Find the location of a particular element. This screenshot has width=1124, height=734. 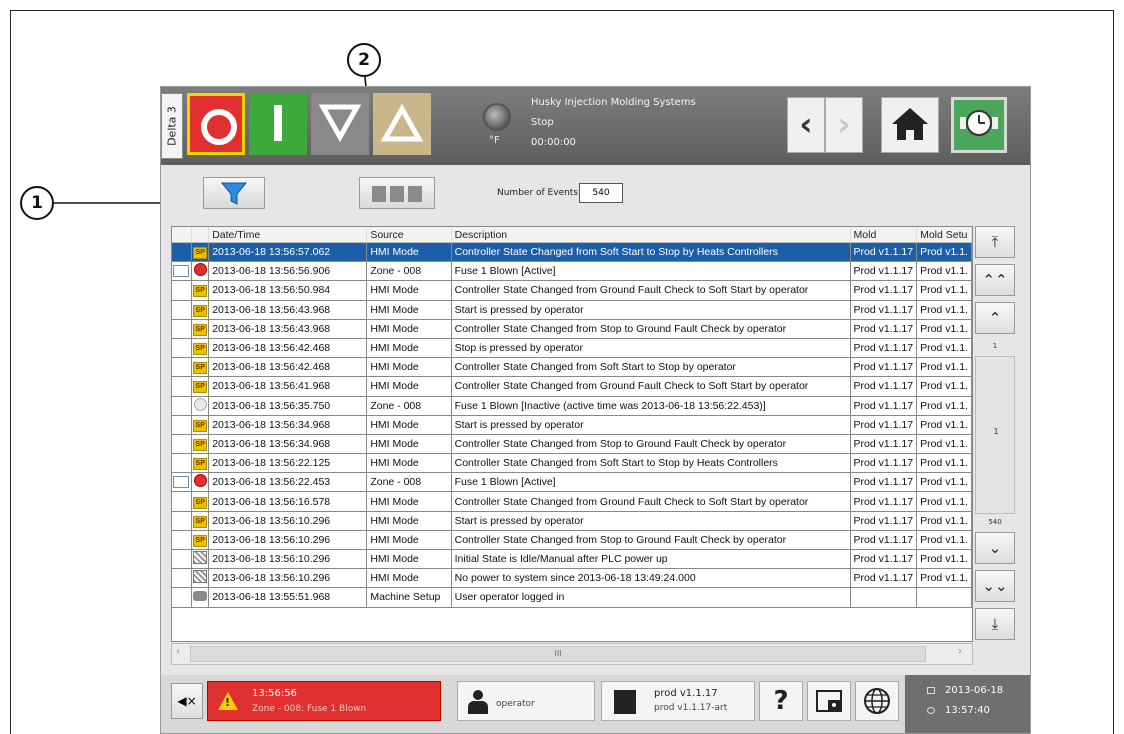

scroll-right-arrow: › is located at coordinates (960, 651).